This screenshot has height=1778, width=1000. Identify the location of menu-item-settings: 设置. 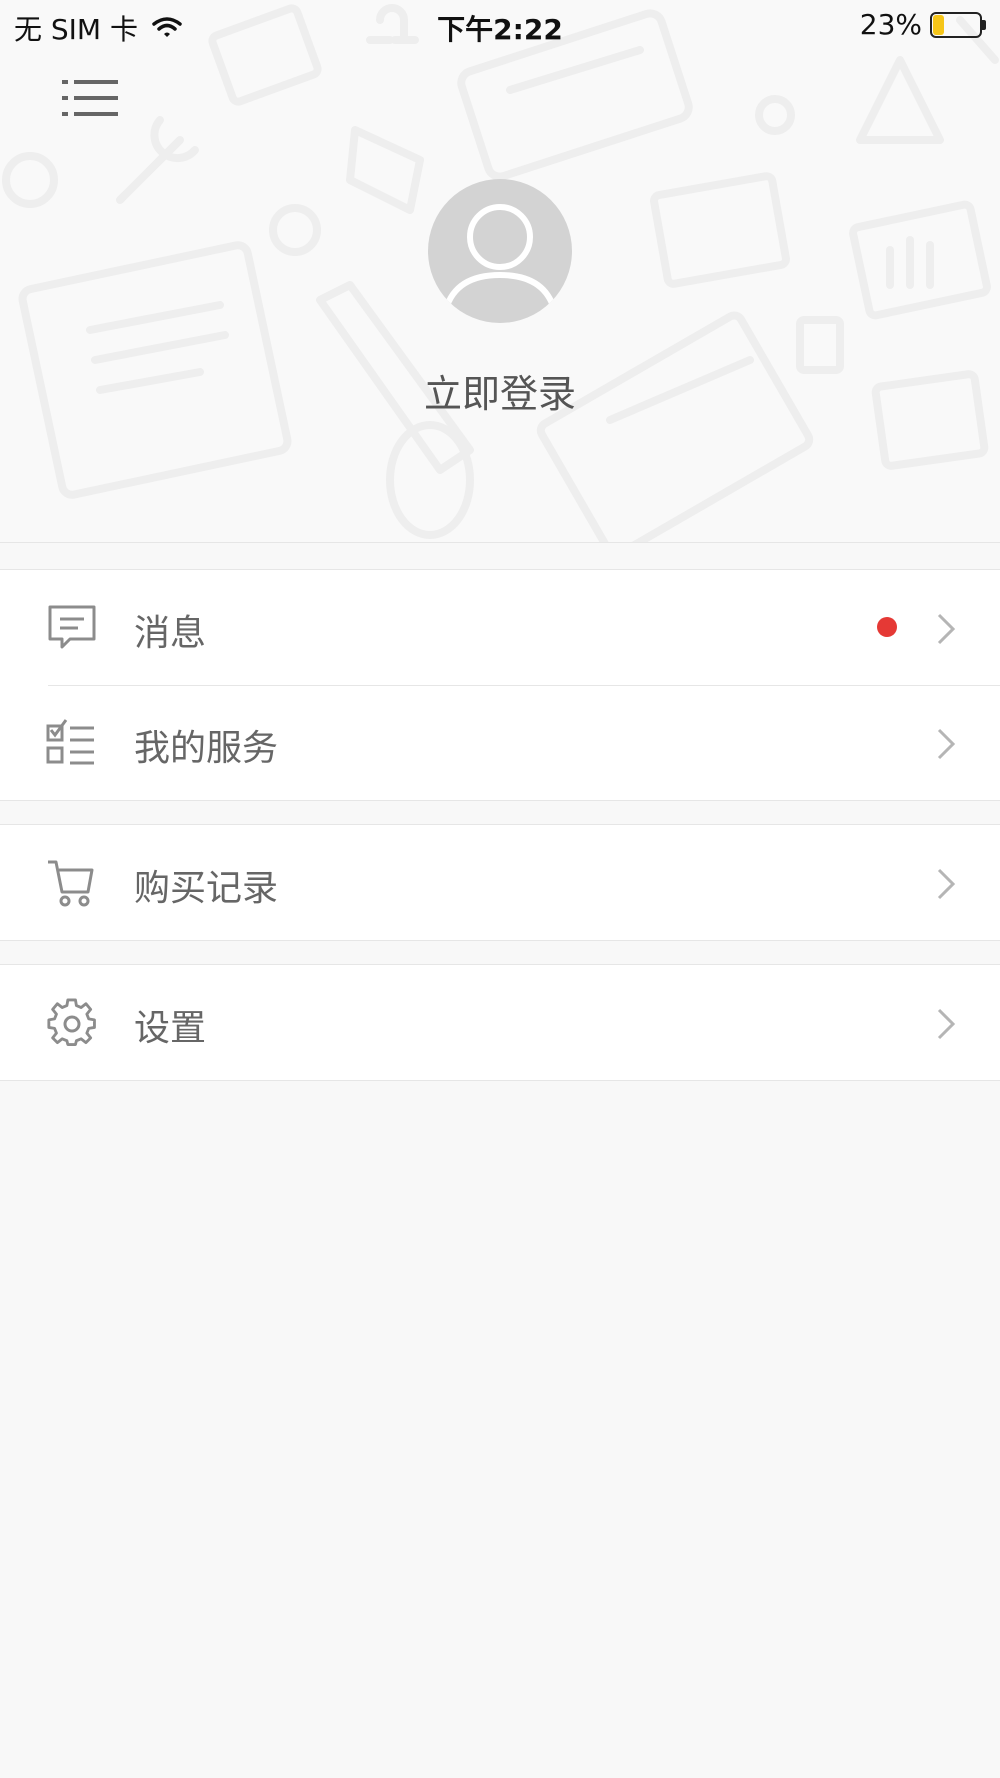
(500, 1022).